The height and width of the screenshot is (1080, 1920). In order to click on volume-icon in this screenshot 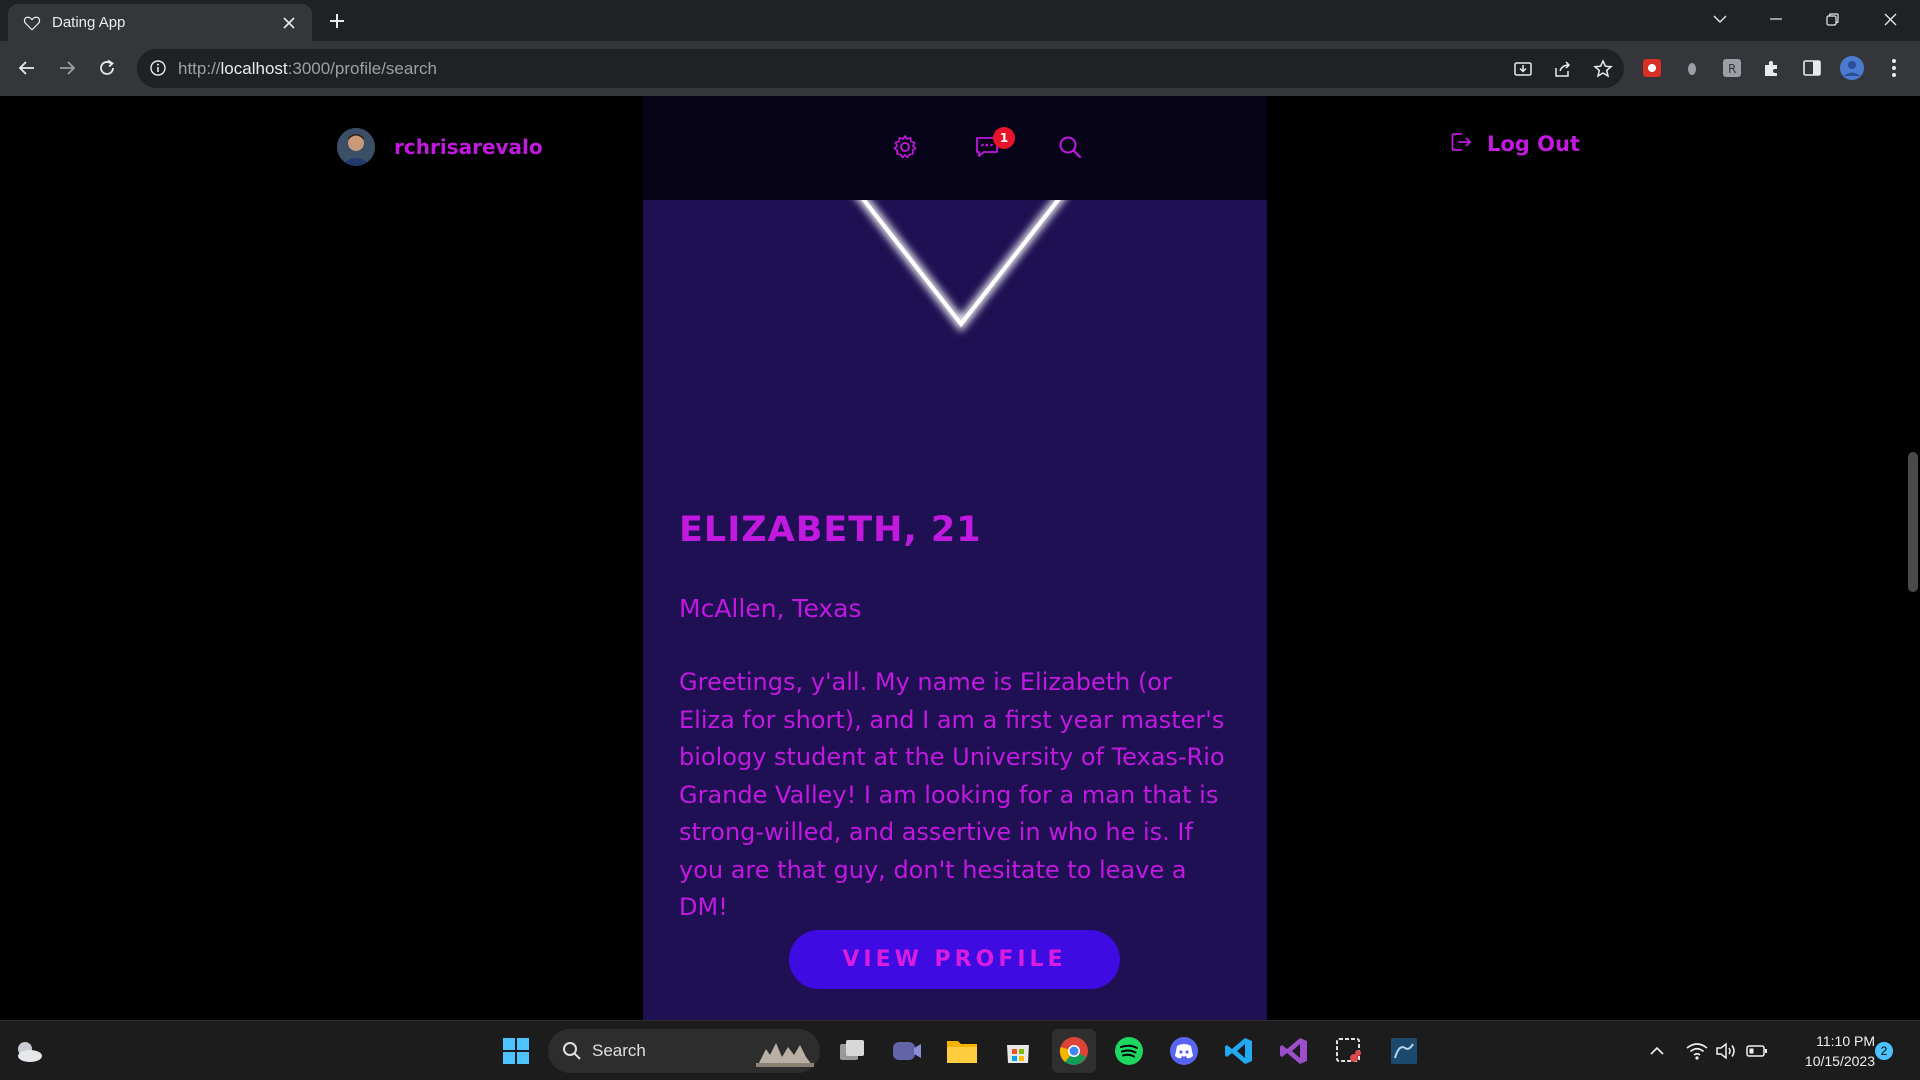, I will do `click(1726, 1051)`.